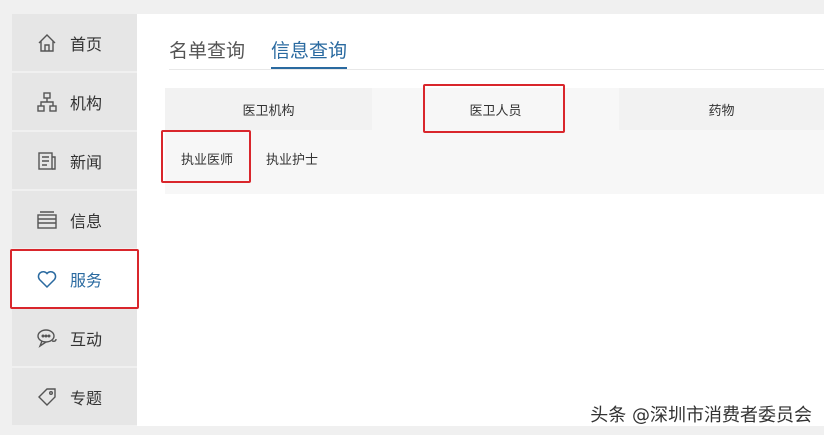 The width and height of the screenshot is (824, 435). Describe the element at coordinates (207, 158) in the screenshot. I see `subcategory-practicing-physician: 执业医师` at that location.